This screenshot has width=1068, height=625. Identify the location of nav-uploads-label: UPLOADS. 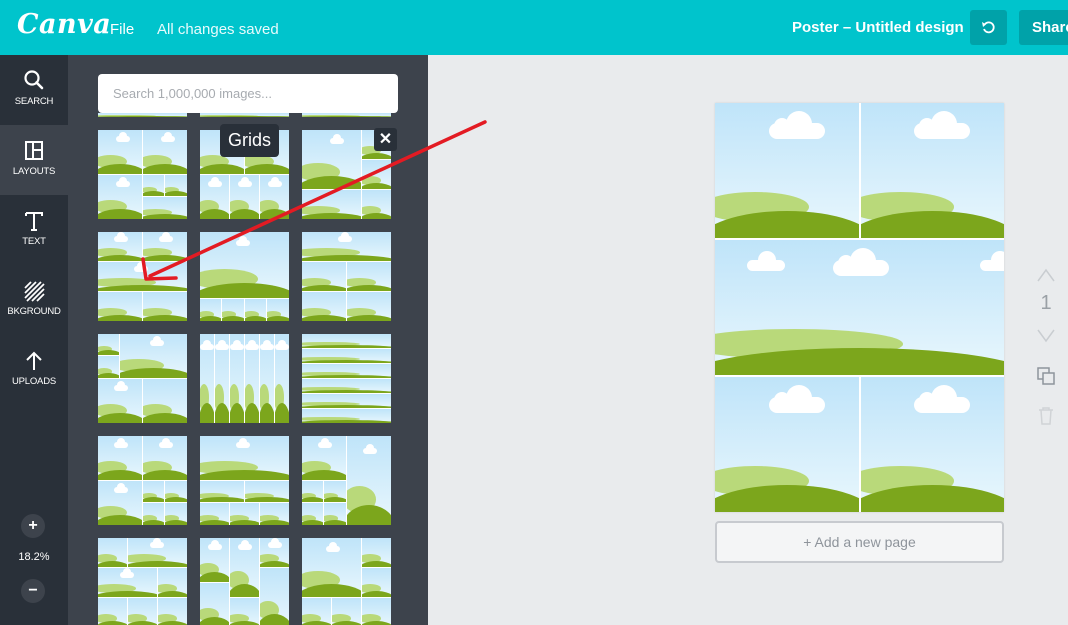
(33, 381).